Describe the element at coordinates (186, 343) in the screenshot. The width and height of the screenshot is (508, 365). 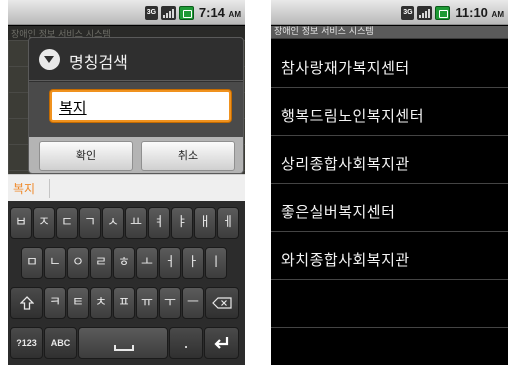
I see `period-key: .` at that location.